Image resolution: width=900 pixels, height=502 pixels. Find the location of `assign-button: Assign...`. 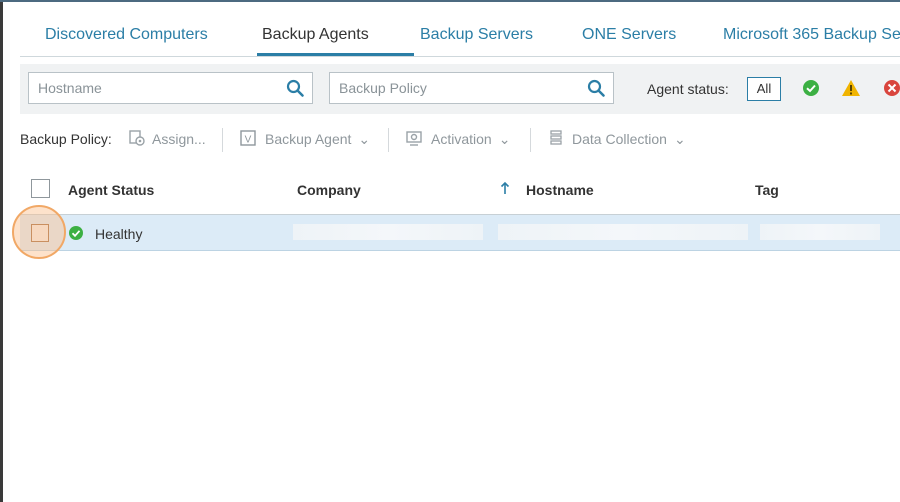

assign-button: Assign... is located at coordinates (179, 139).